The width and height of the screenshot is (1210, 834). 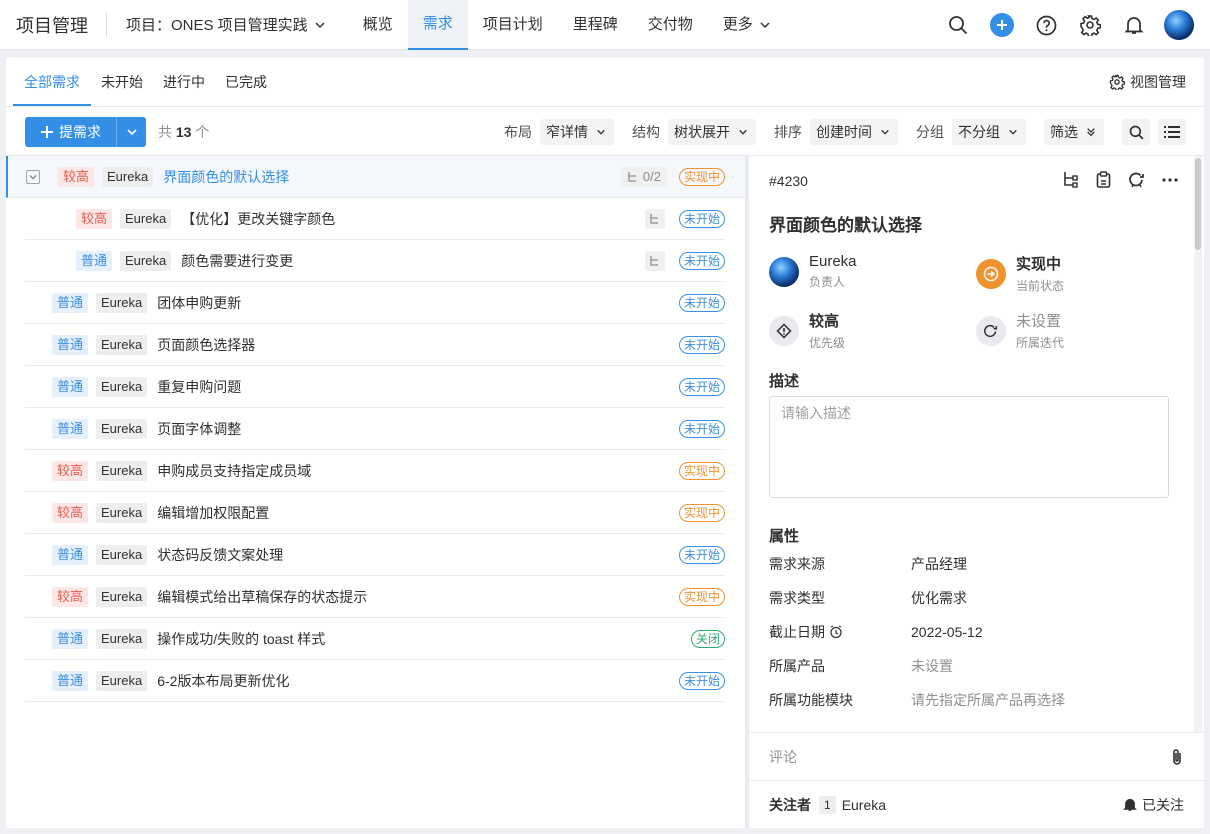 What do you see at coordinates (375, 345) in the screenshot?
I see `table-row: 普通 Eureka 页面颜色选择器 未开始` at bounding box center [375, 345].